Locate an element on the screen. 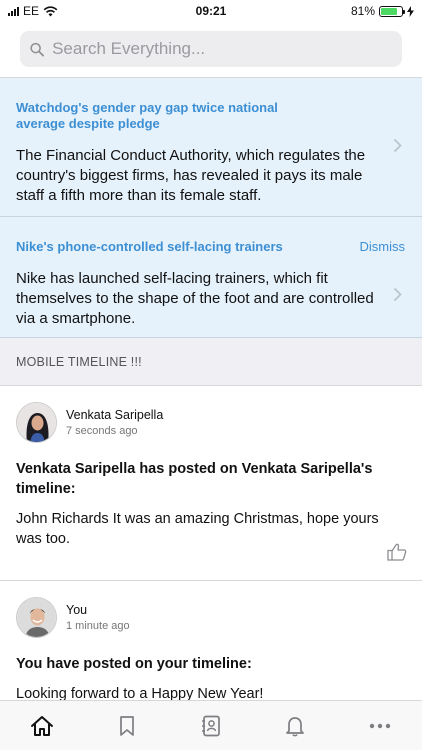  like-button is located at coordinates (397, 554).